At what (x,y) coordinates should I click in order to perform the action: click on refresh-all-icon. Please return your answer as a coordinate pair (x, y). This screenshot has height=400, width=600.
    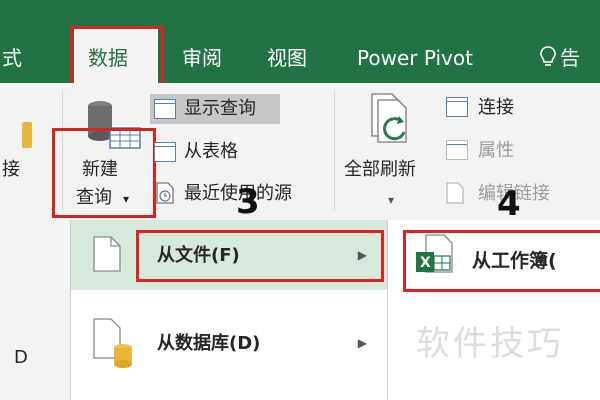
    Looking at the image, I should click on (393, 120).